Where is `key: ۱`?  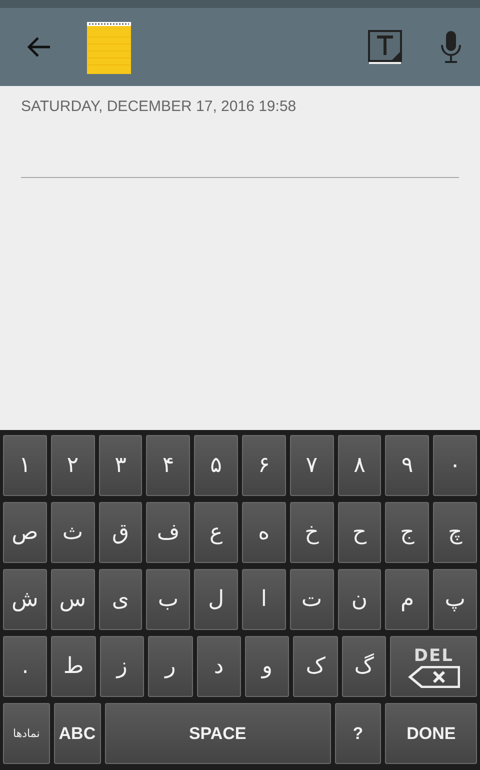
key: ۱ is located at coordinates (25, 465).